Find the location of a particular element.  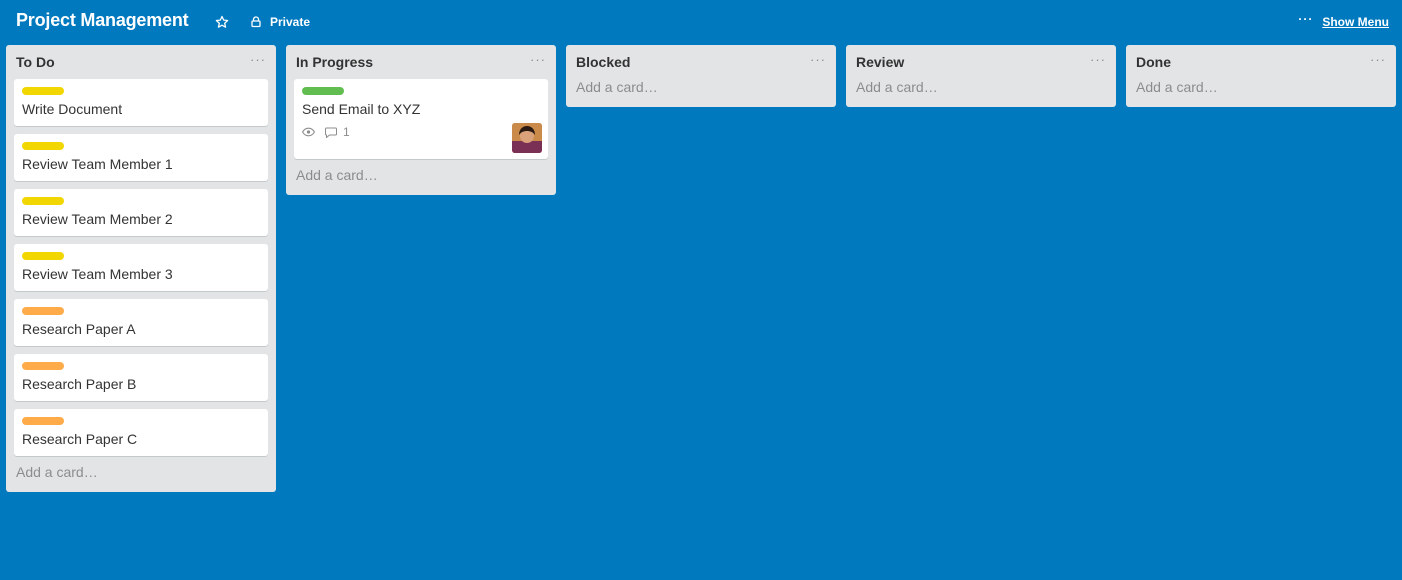

card-title: Review Team Member 2 is located at coordinates (97, 219).